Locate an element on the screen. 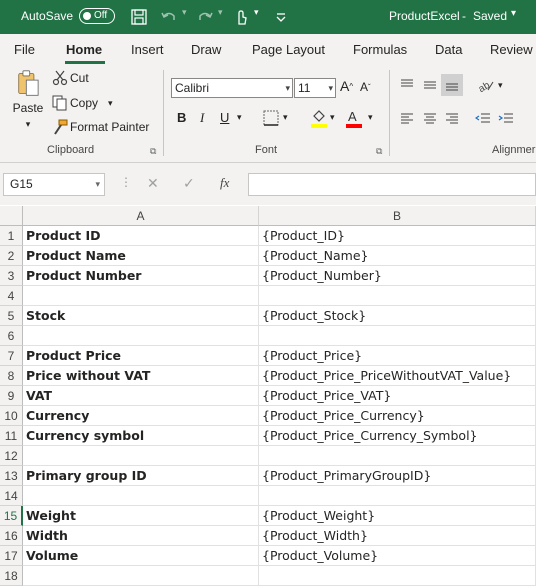 Image resolution: width=536 pixels, height=587 pixels. font-name-combo: Calibri ▾ is located at coordinates (232, 88).